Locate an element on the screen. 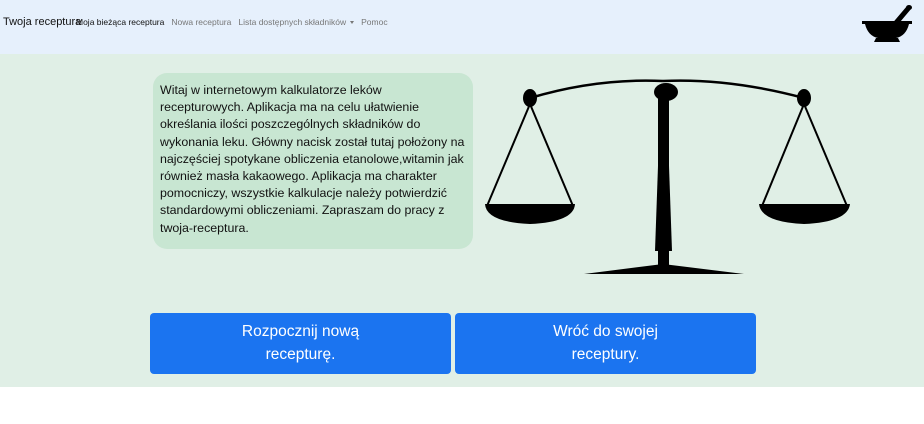  back-button-line1: Wróć do swojej is located at coordinates (605, 331).